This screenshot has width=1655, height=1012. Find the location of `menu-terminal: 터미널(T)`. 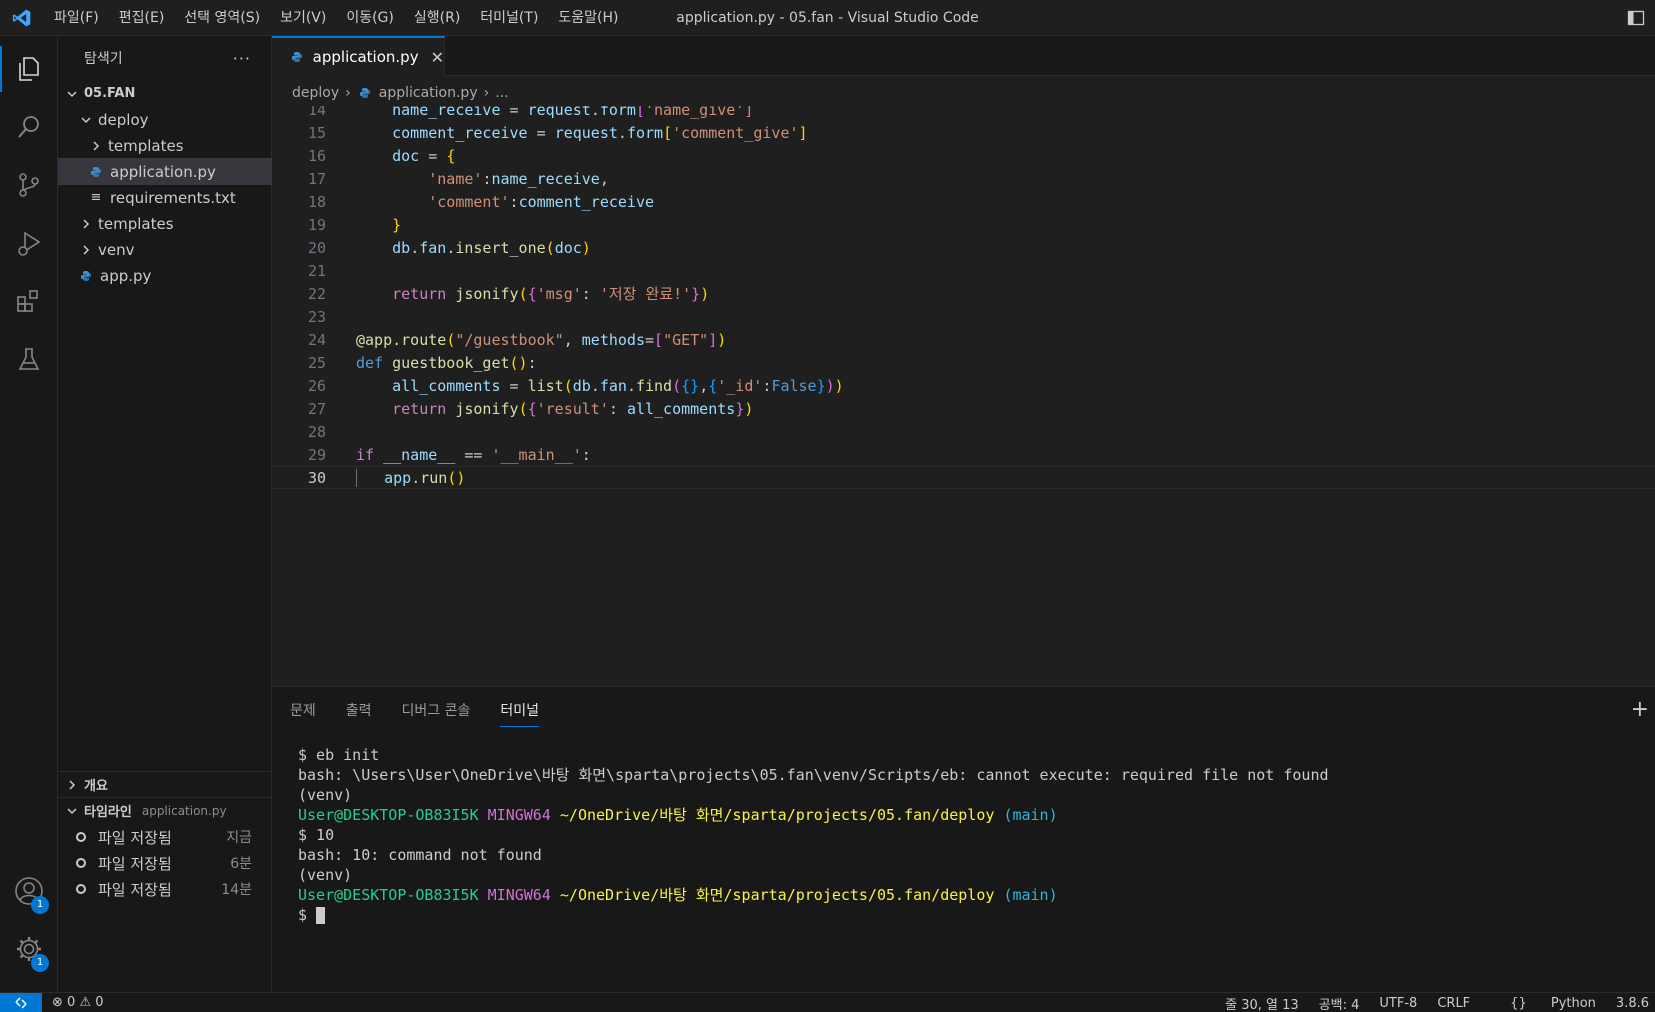

menu-terminal: 터미널(T) is located at coordinates (509, 18).